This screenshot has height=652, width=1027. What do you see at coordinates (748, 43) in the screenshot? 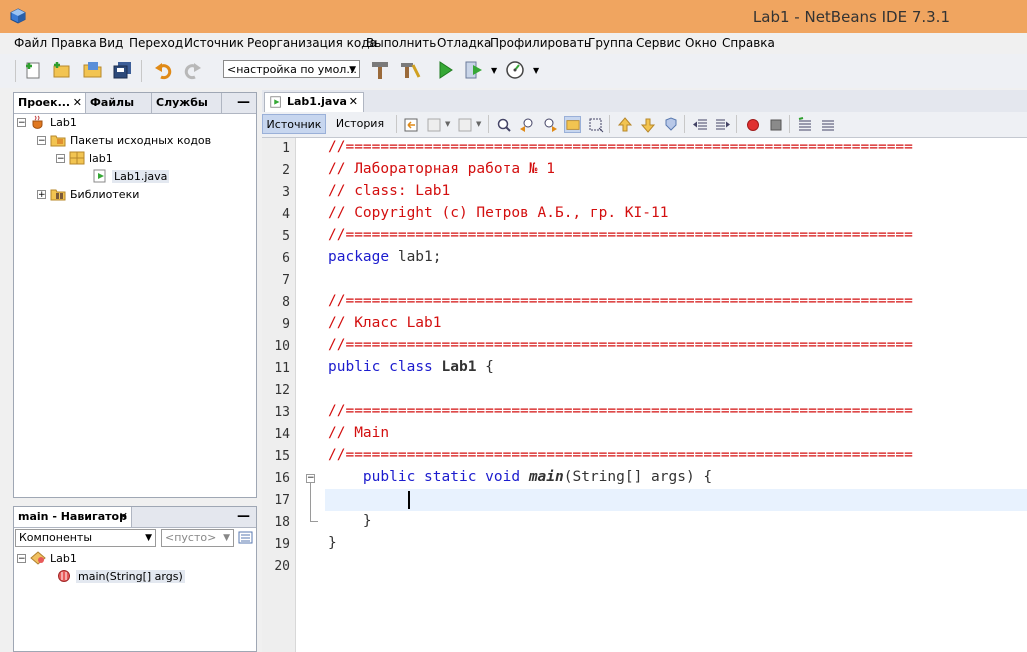
I see `menu-help: Справка` at bounding box center [748, 43].